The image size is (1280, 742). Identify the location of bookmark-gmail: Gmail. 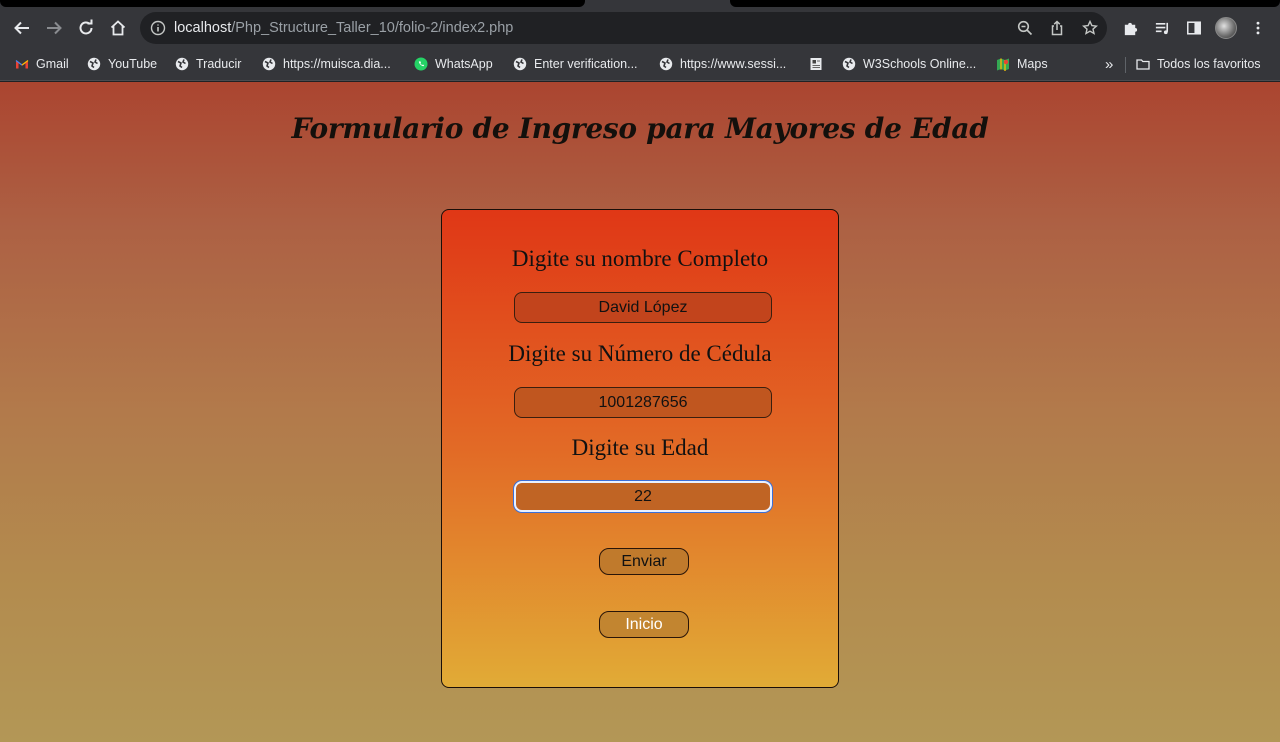
(42, 64).